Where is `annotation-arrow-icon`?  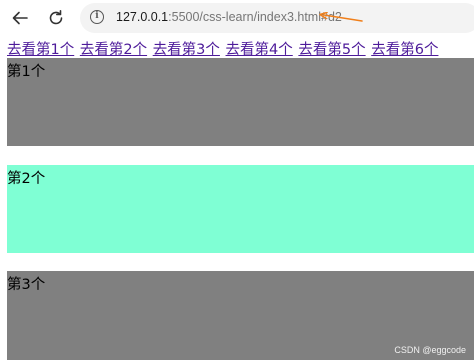 annotation-arrow-icon is located at coordinates (341, 17).